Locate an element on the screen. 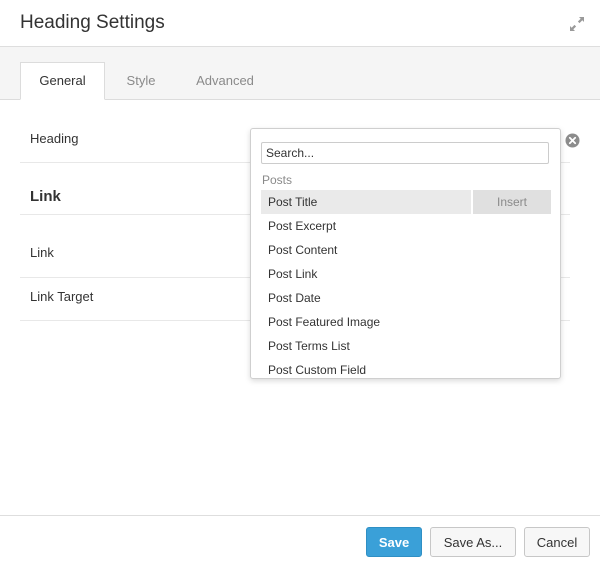 This screenshot has height=567, width=600. list-item-label: Post Custom Field is located at coordinates (317, 370).